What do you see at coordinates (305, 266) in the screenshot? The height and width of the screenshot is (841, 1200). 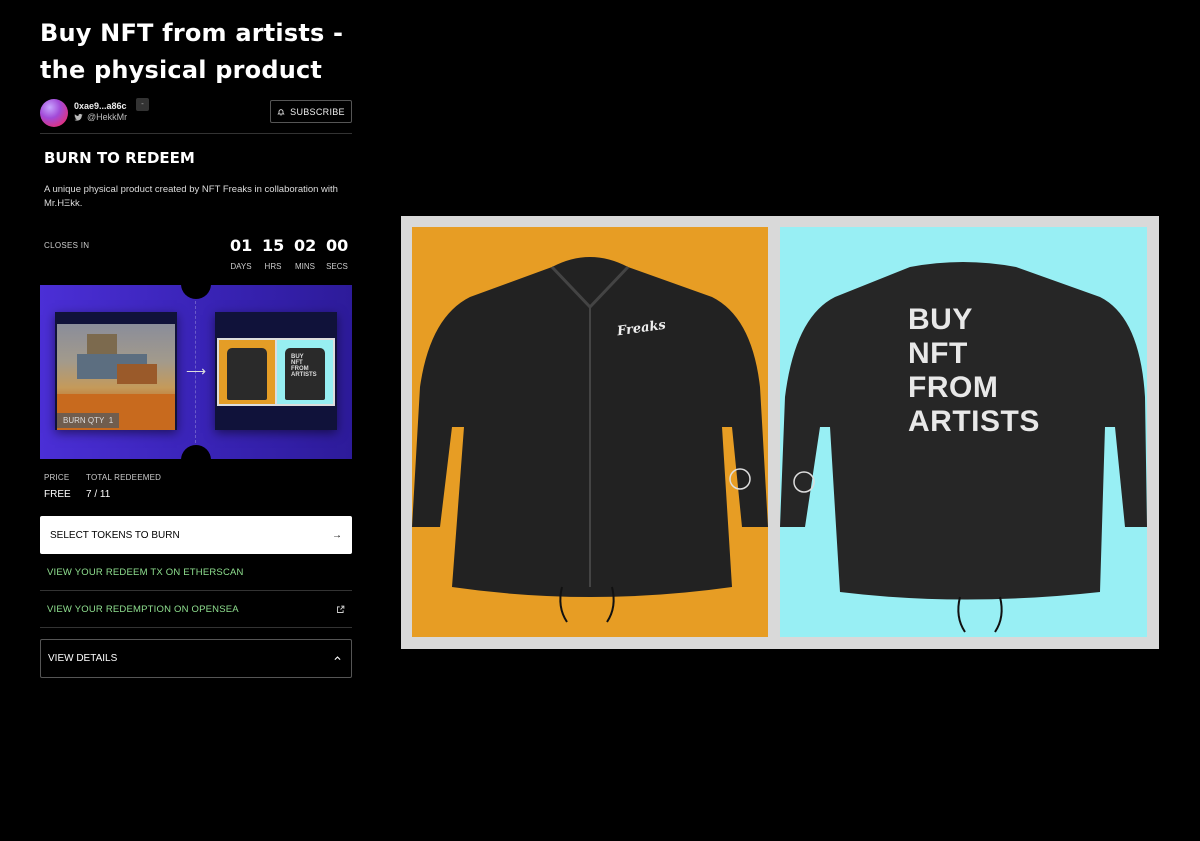 I see `timer-mins-label: MINS` at bounding box center [305, 266].